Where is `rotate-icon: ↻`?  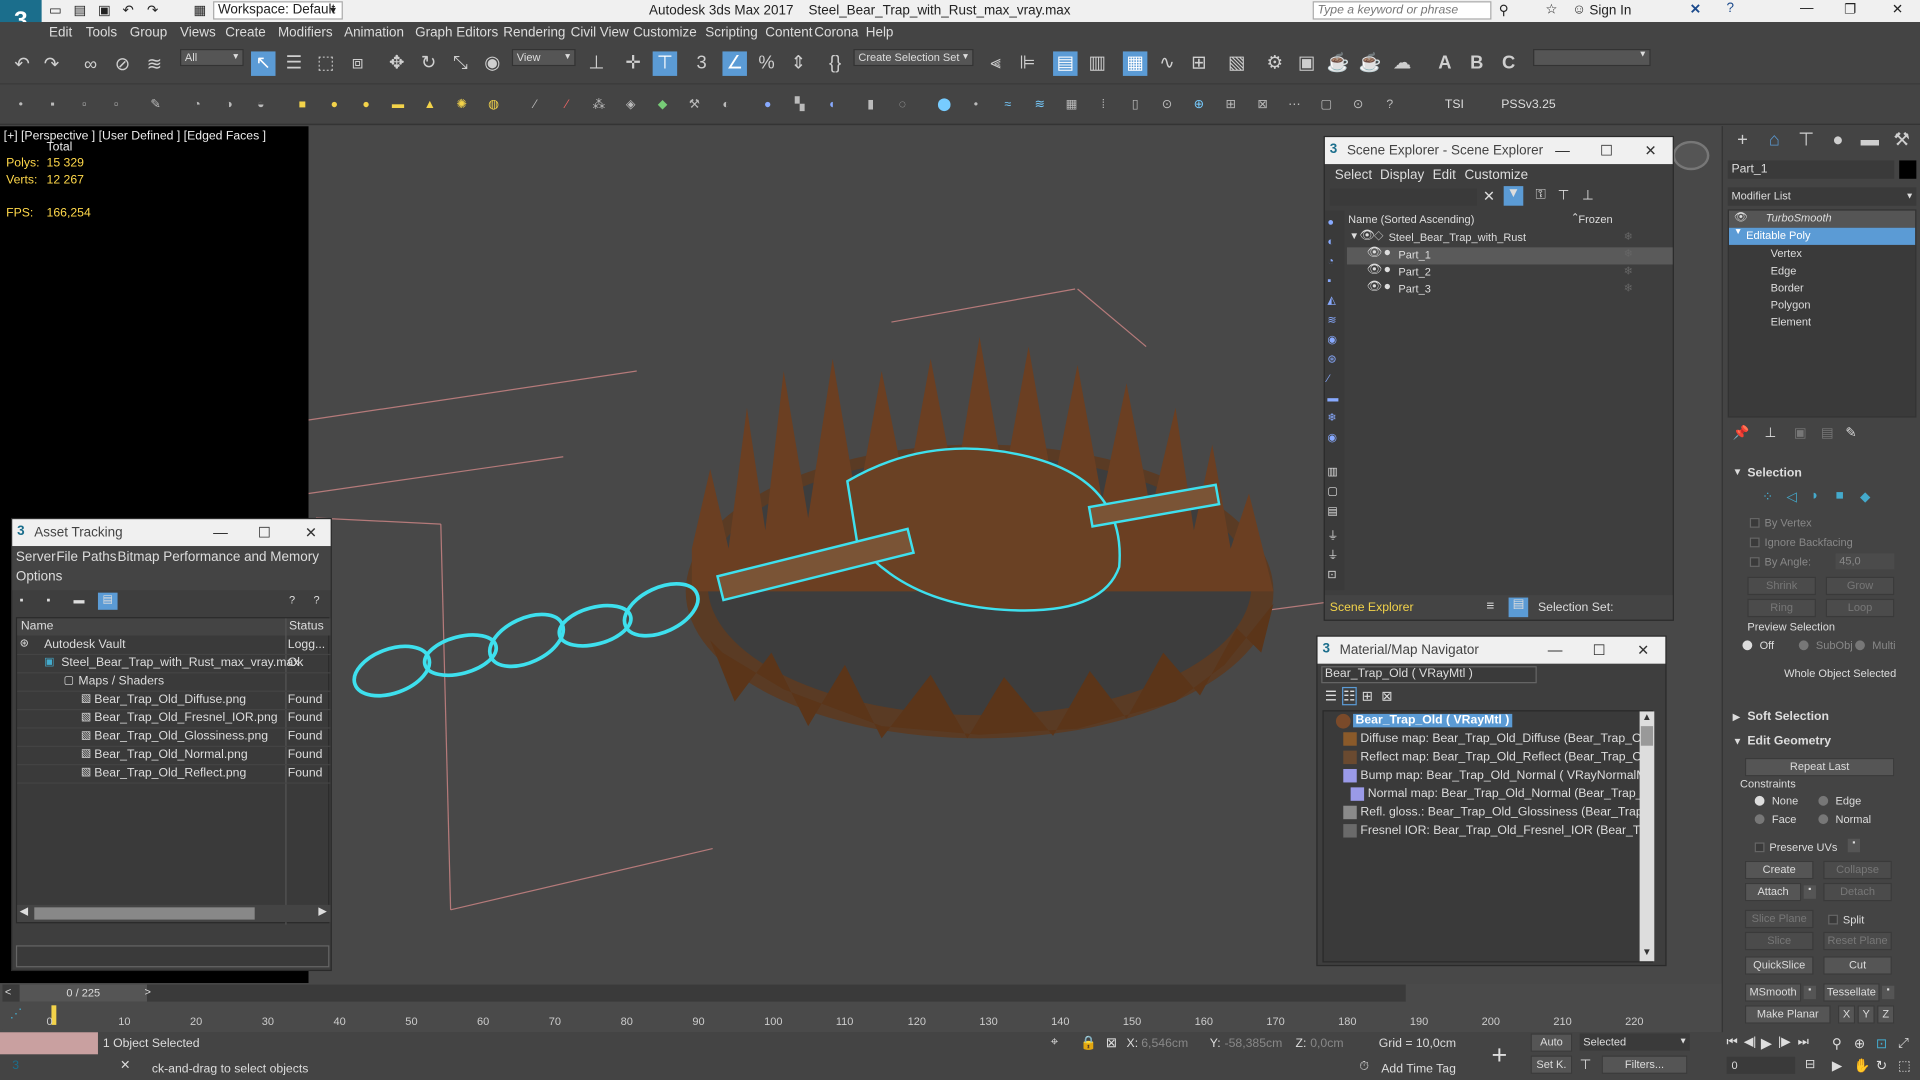
rotate-icon: ↻ is located at coordinates (428, 63).